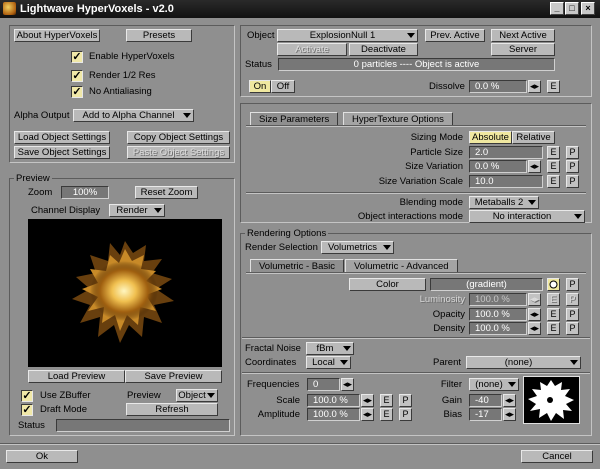 This screenshot has height=469, width=600. I want to click on particle-size-field: 2.0, so click(506, 152).